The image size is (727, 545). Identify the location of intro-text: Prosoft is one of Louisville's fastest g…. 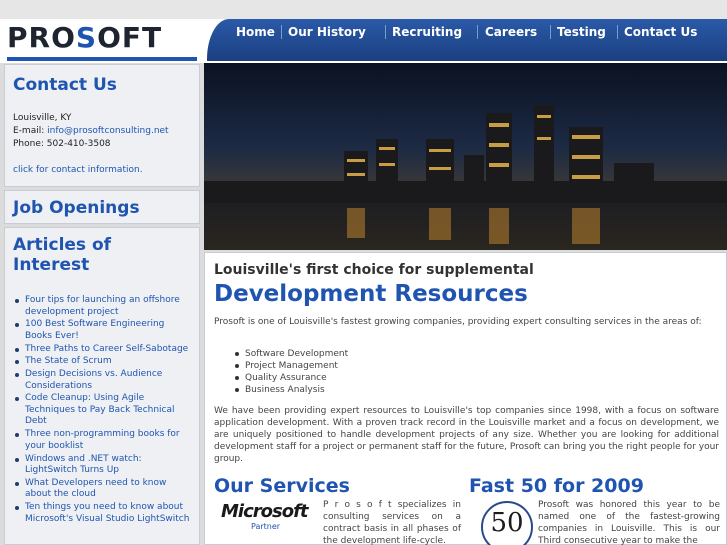
(458, 322).